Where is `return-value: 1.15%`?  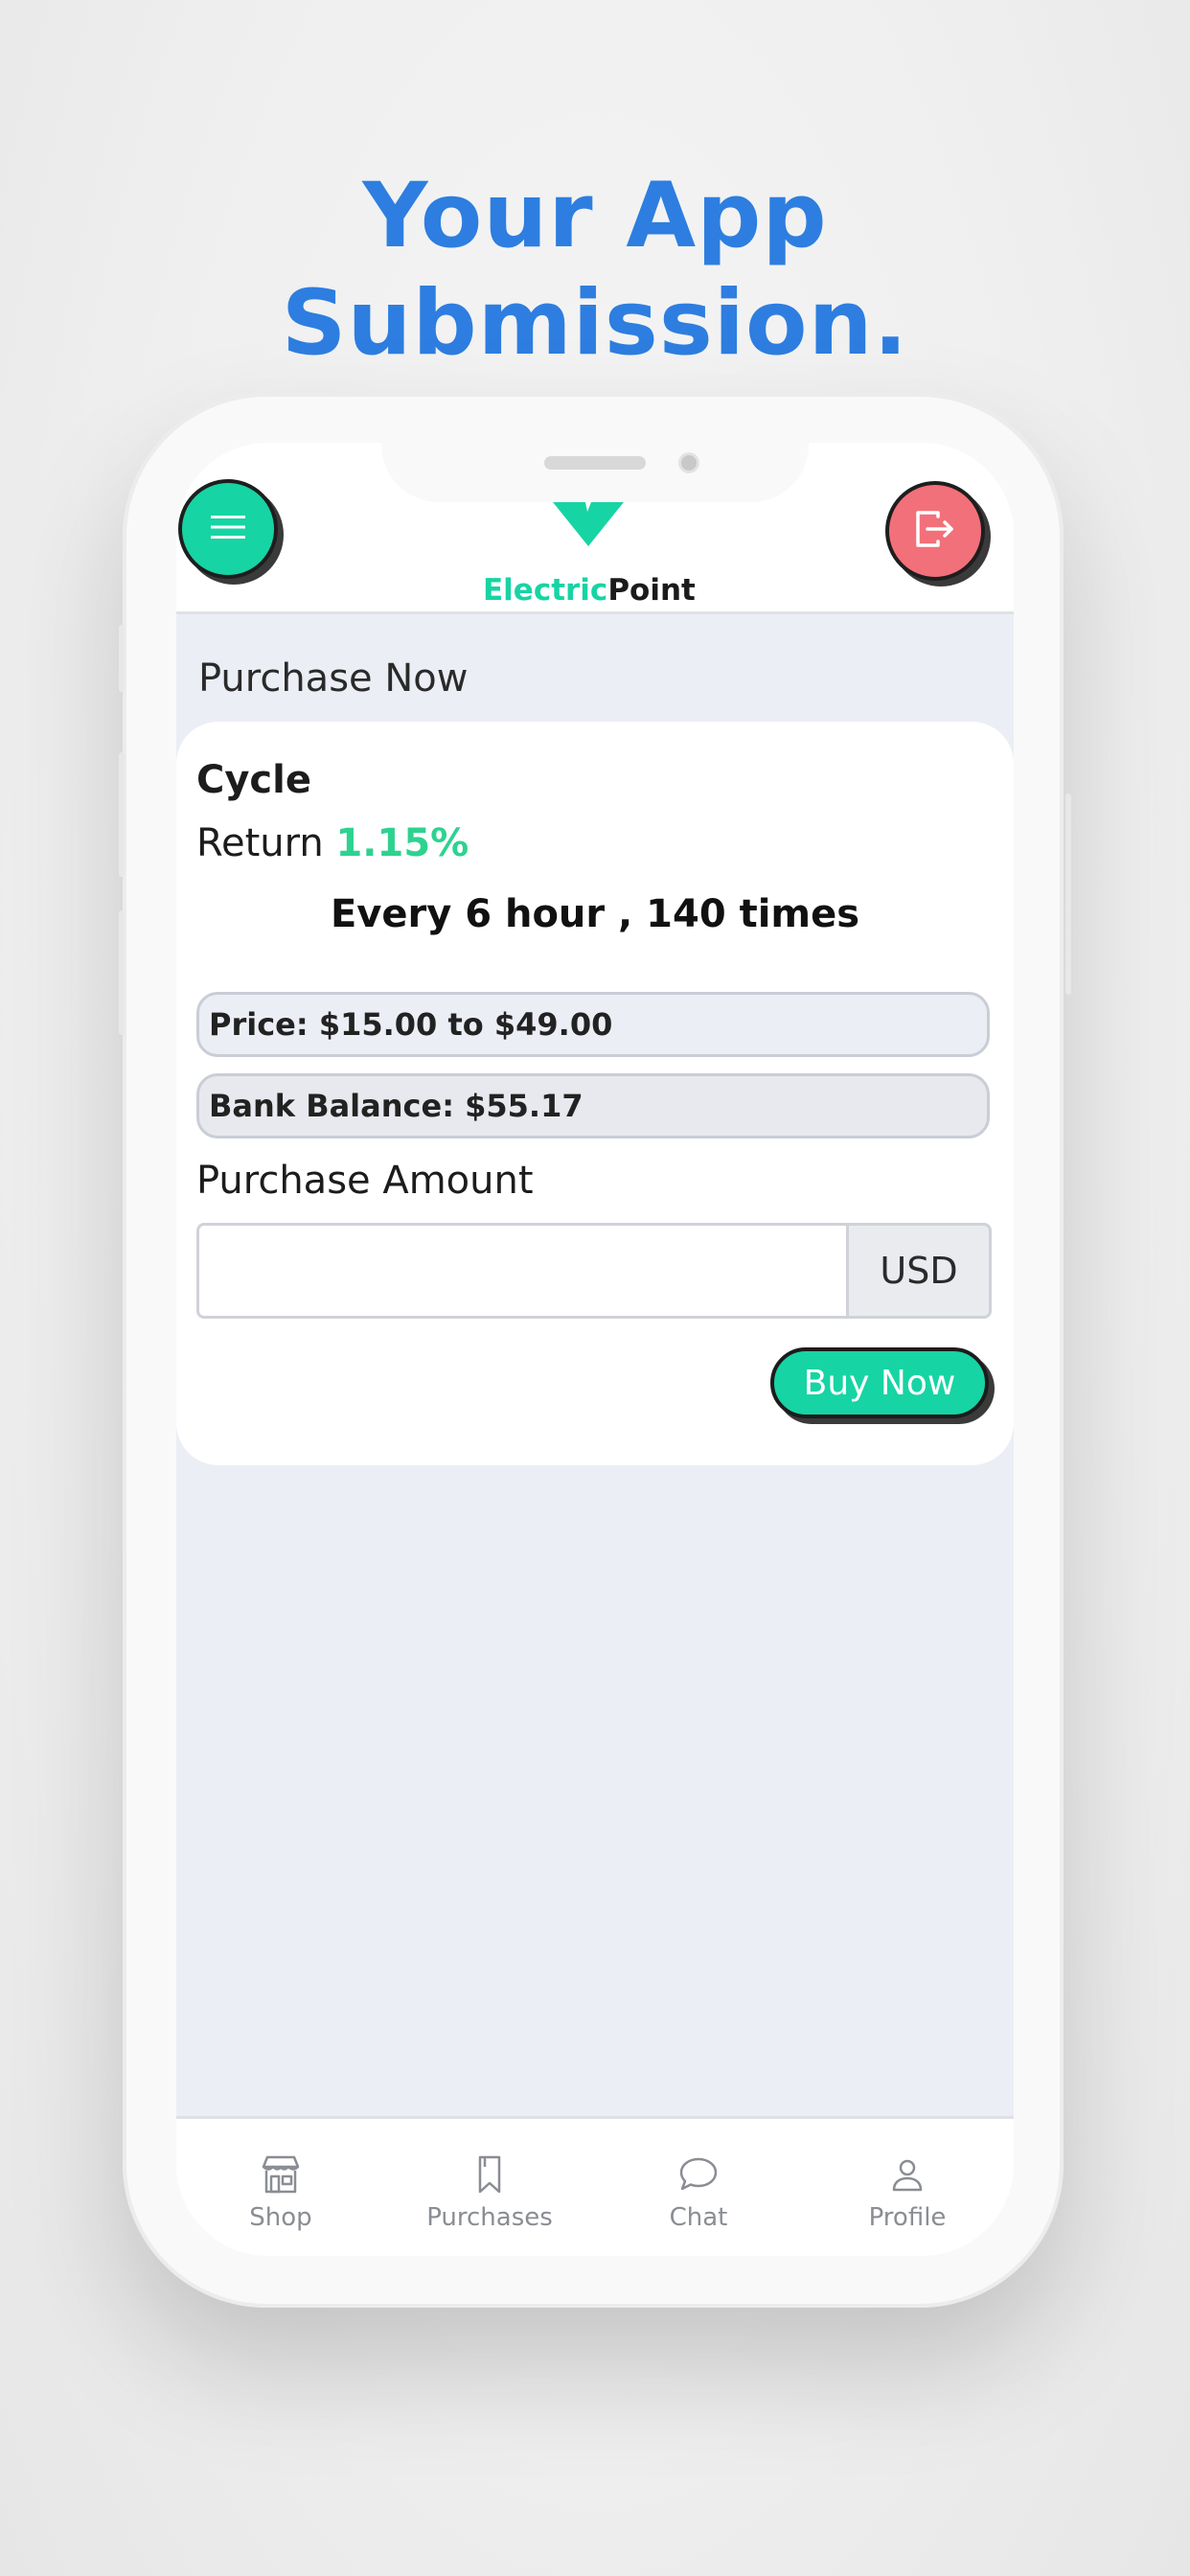
return-value: 1.15% is located at coordinates (402, 843).